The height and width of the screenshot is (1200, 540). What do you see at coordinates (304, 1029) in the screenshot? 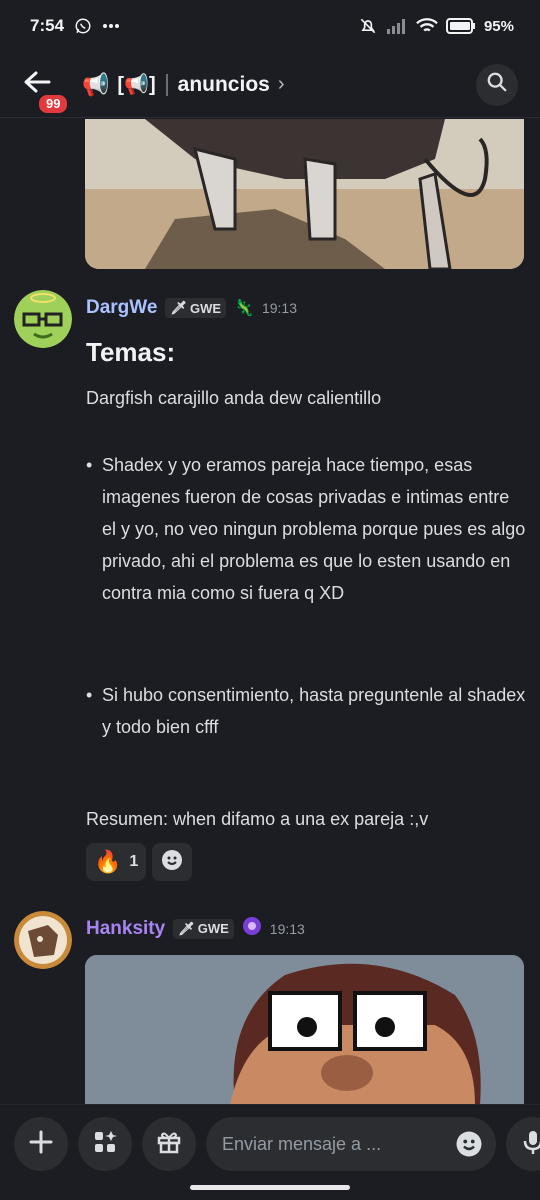
I see `attachment-image-cartoon` at bounding box center [304, 1029].